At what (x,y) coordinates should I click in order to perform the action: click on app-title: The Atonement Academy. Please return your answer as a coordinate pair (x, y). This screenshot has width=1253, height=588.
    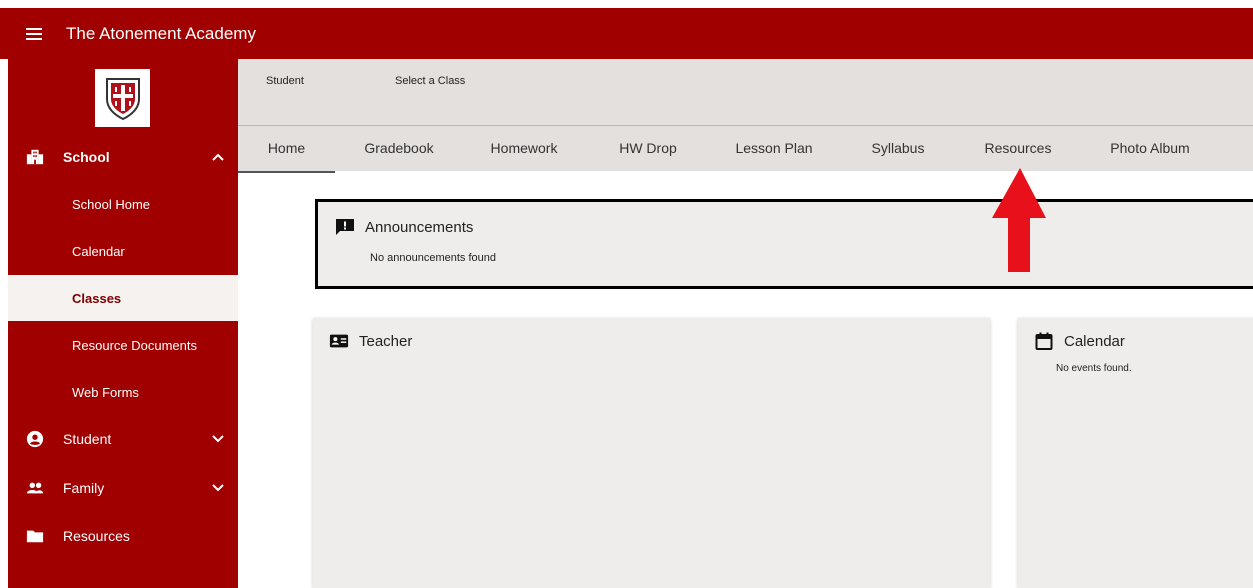
    Looking at the image, I should click on (161, 33).